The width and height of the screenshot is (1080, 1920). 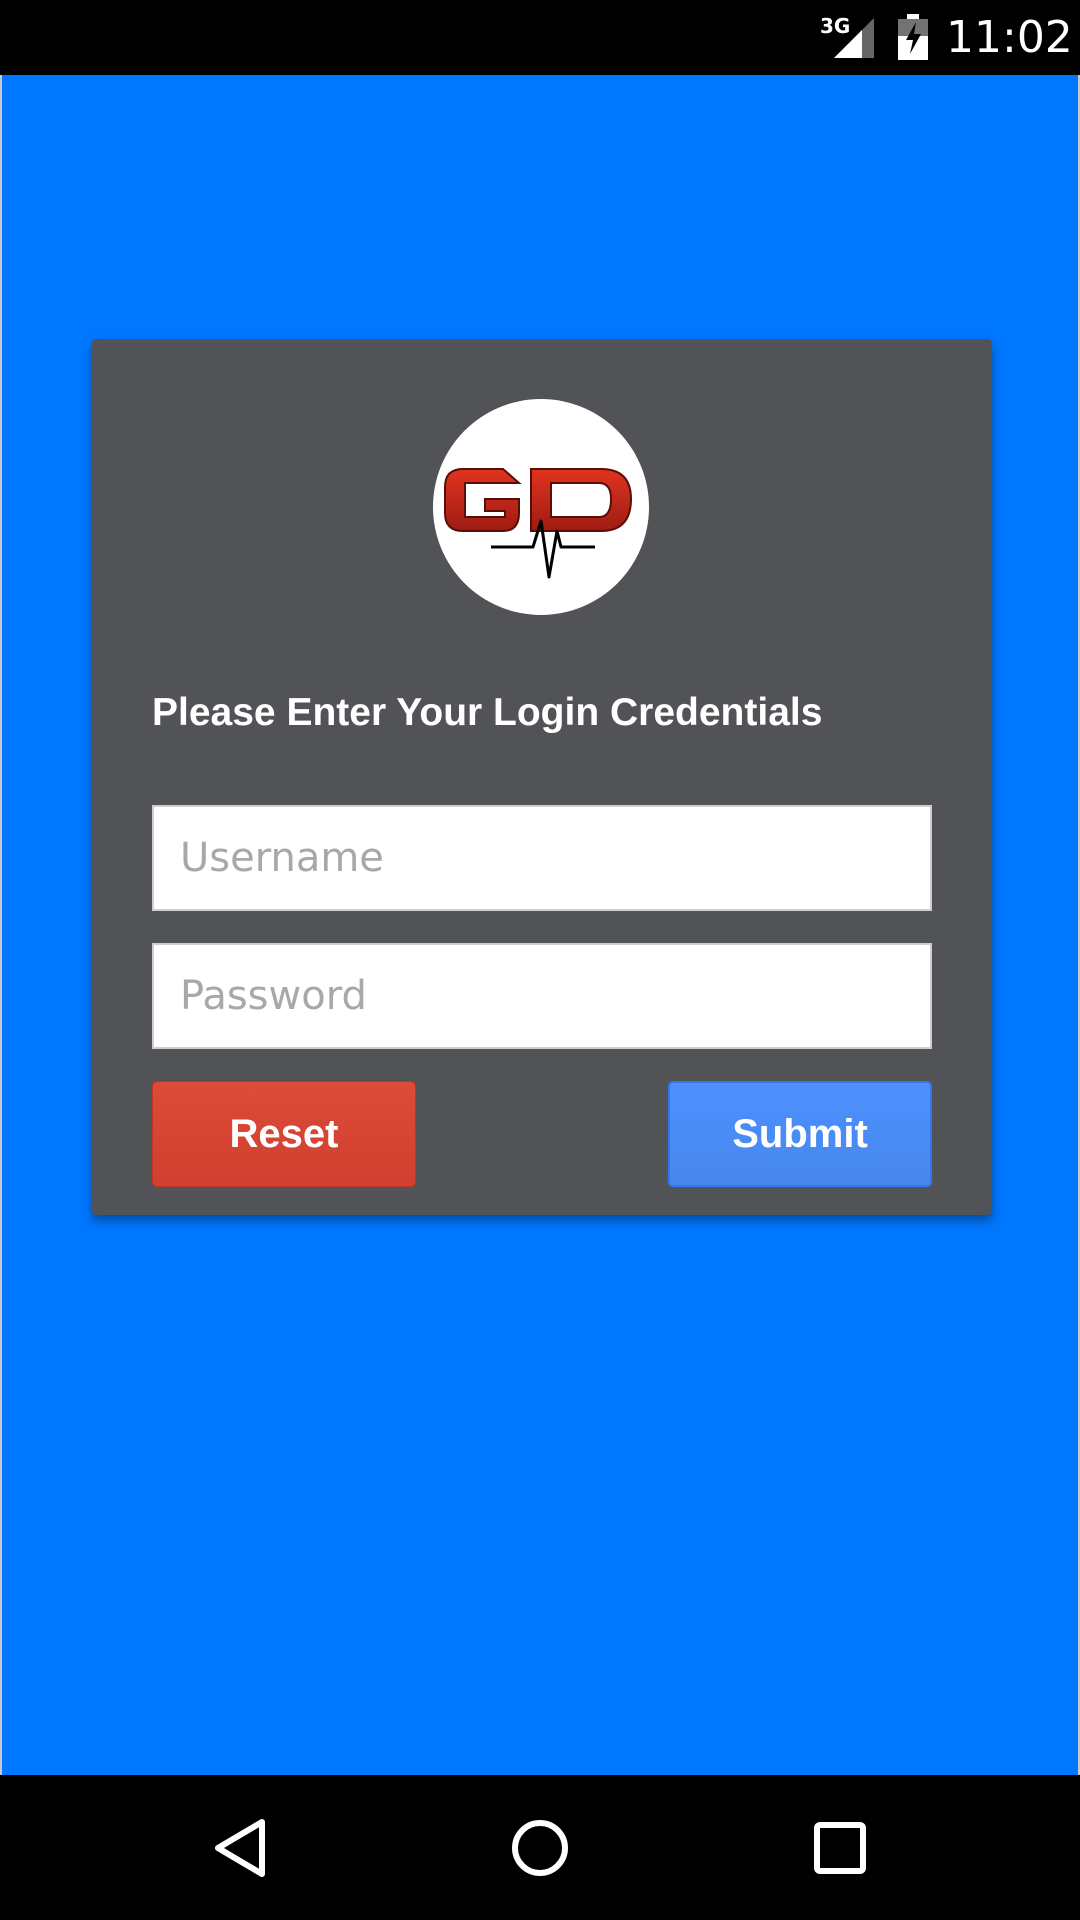 I want to click on navigation-bar, so click(x=540, y=1847).